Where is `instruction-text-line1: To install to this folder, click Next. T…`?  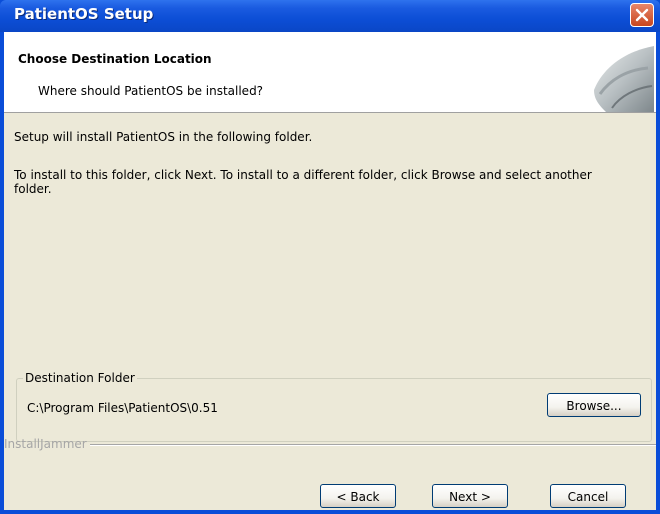 instruction-text-line1: To install to this folder, click Next. T… is located at coordinates (303, 175).